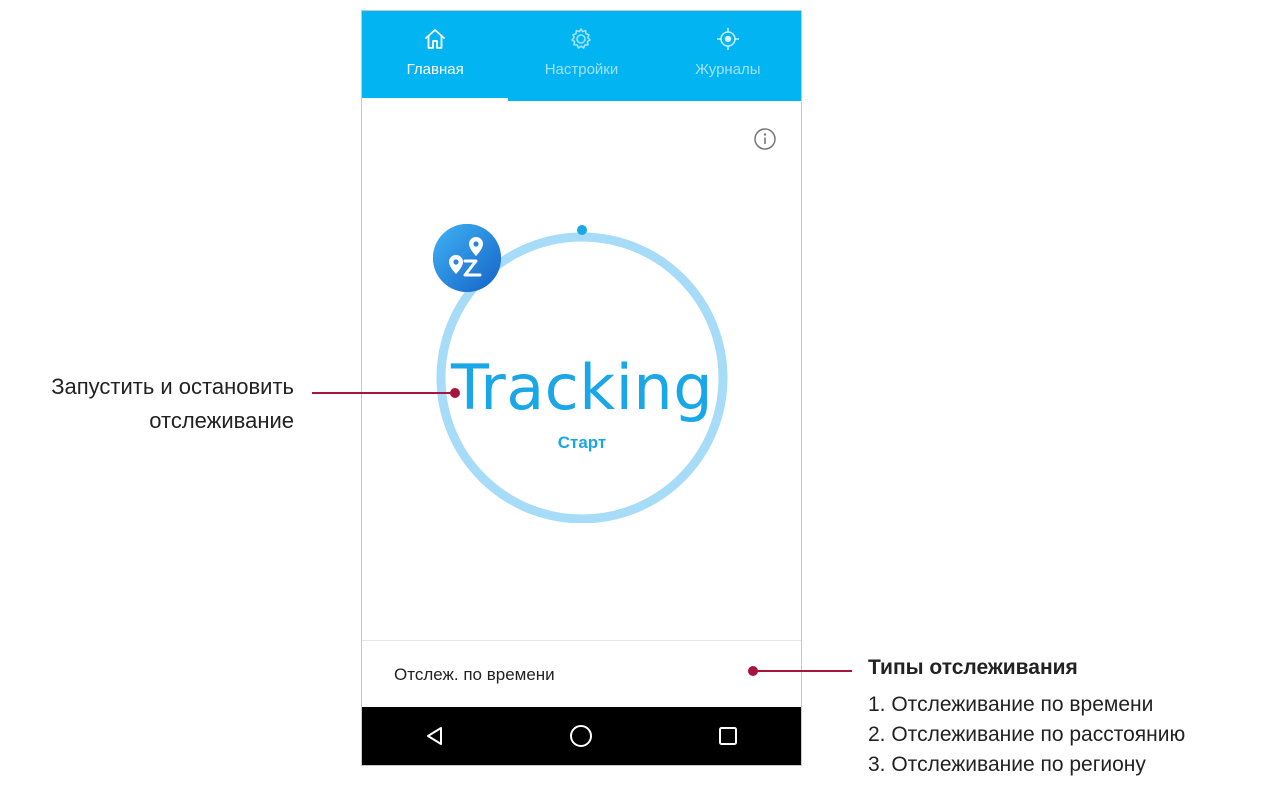 The image size is (1262, 796). What do you see at coordinates (435, 69) in the screenshot?
I see `tab-home-label: Главная` at bounding box center [435, 69].